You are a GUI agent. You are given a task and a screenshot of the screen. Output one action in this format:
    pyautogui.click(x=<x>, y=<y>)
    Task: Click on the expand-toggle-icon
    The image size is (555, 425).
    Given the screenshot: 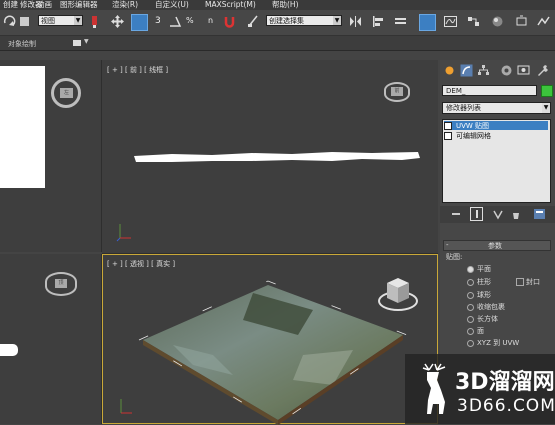 What is the action you would take?
    pyautogui.click(x=448, y=136)
    